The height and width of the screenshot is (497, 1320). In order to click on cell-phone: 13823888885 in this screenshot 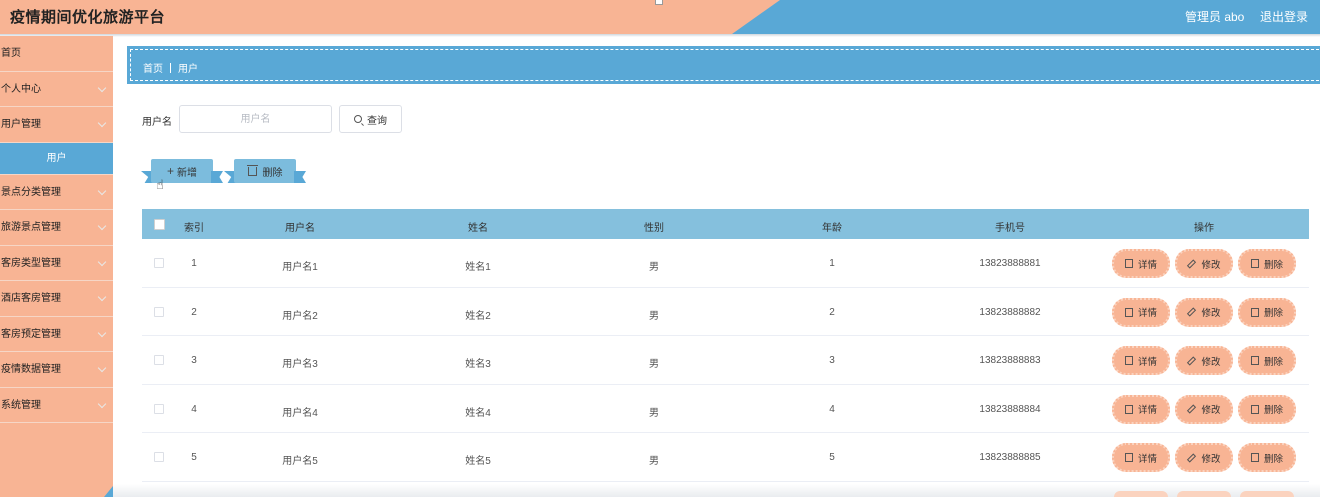, I will do `click(1010, 457)`.